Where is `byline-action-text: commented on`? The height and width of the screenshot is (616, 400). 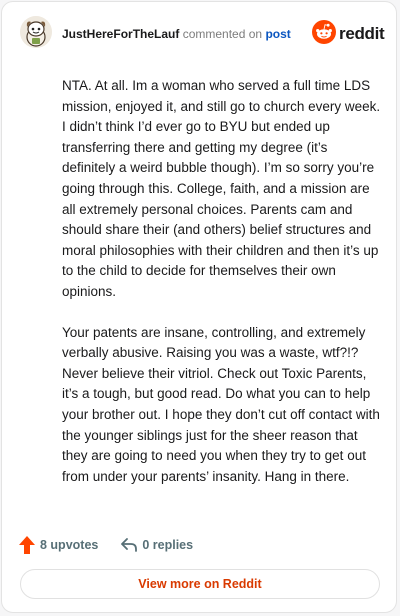 byline-action-text: commented on is located at coordinates (222, 34).